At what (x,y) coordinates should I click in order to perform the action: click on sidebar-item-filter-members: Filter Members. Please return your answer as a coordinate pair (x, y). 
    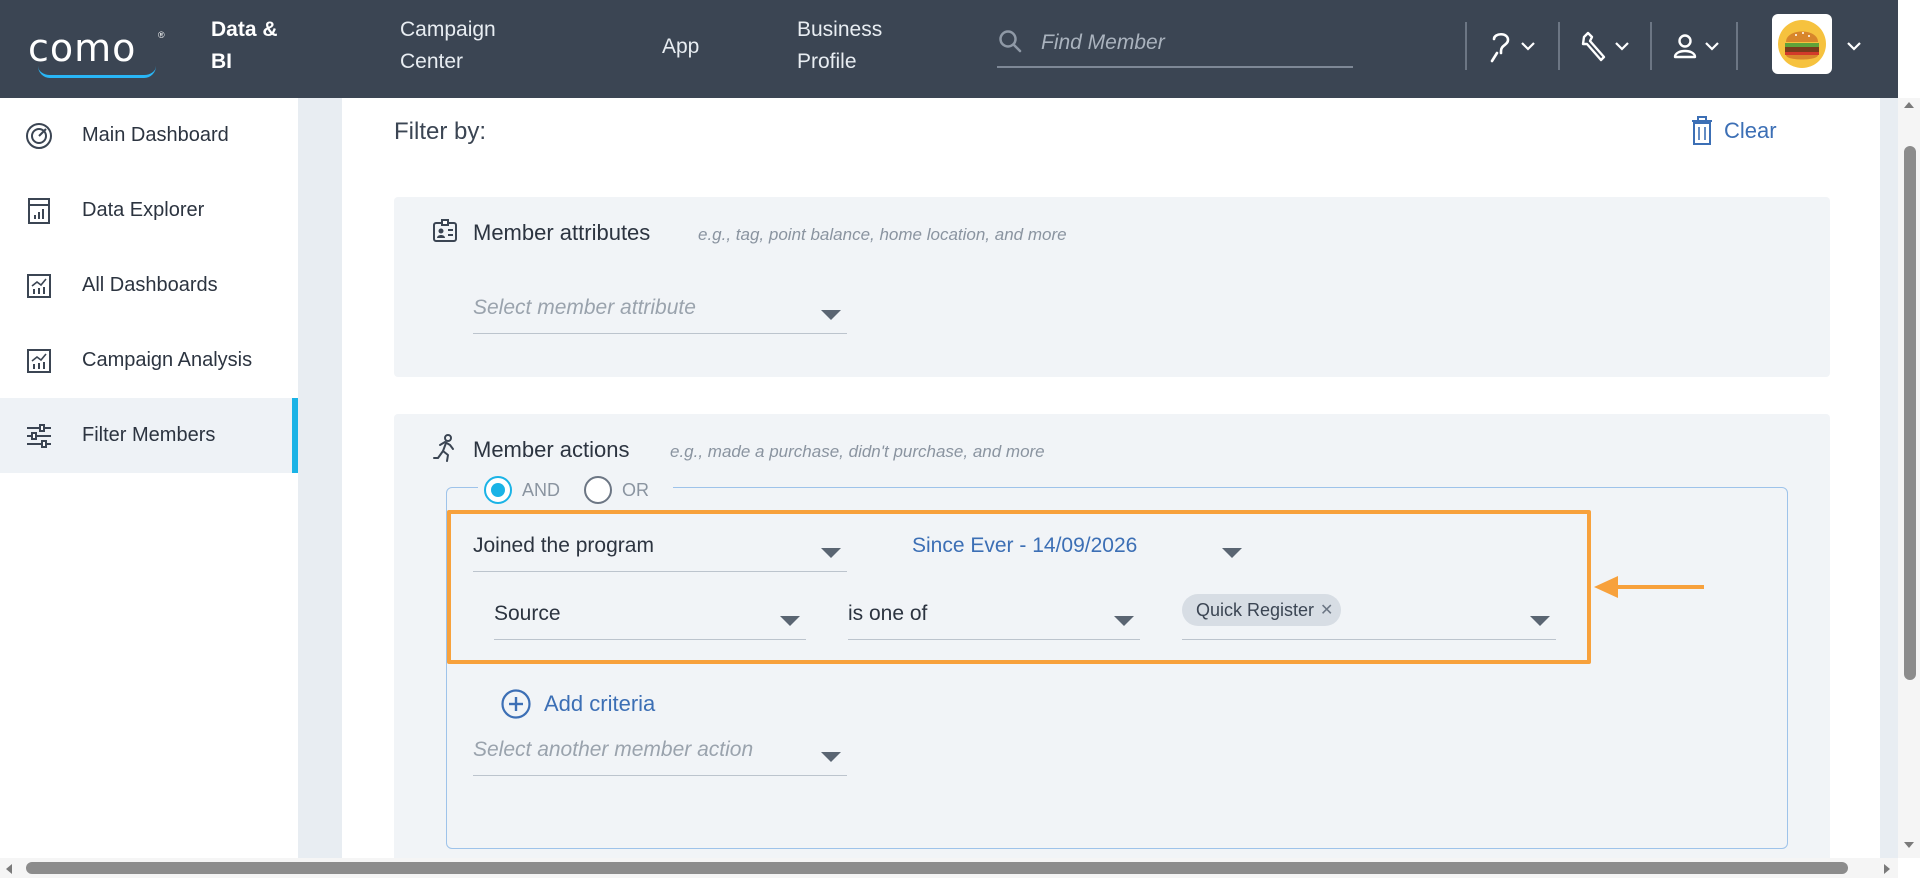
    Looking at the image, I should click on (149, 435).